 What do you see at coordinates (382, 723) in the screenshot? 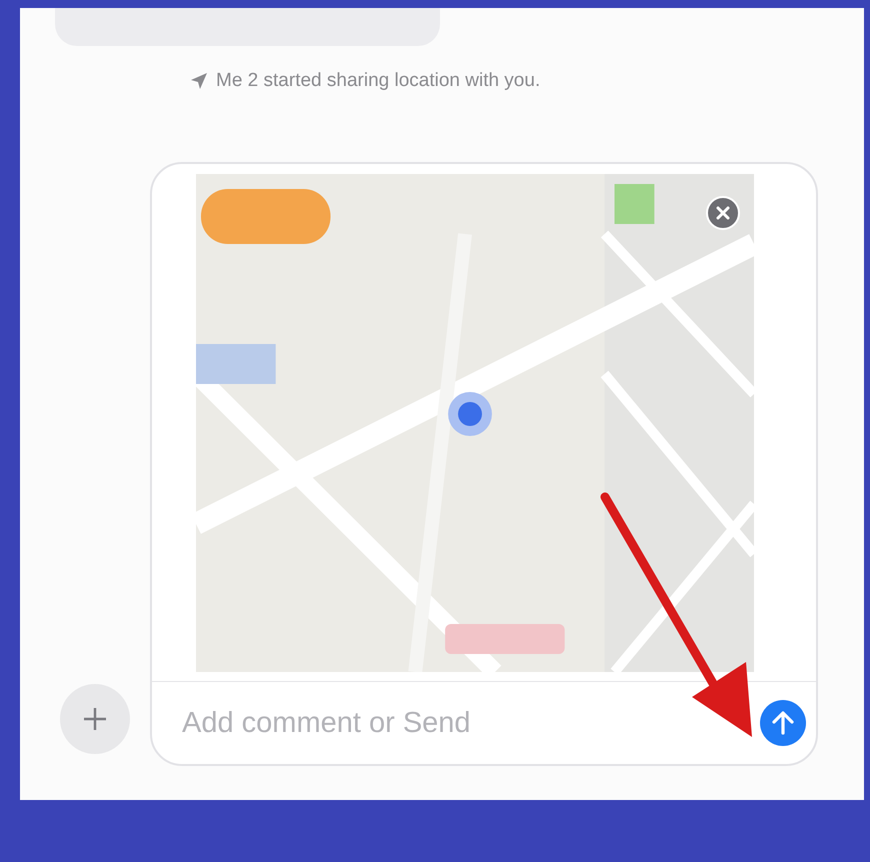
I see `comment-field: Add comment or Send` at bounding box center [382, 723].